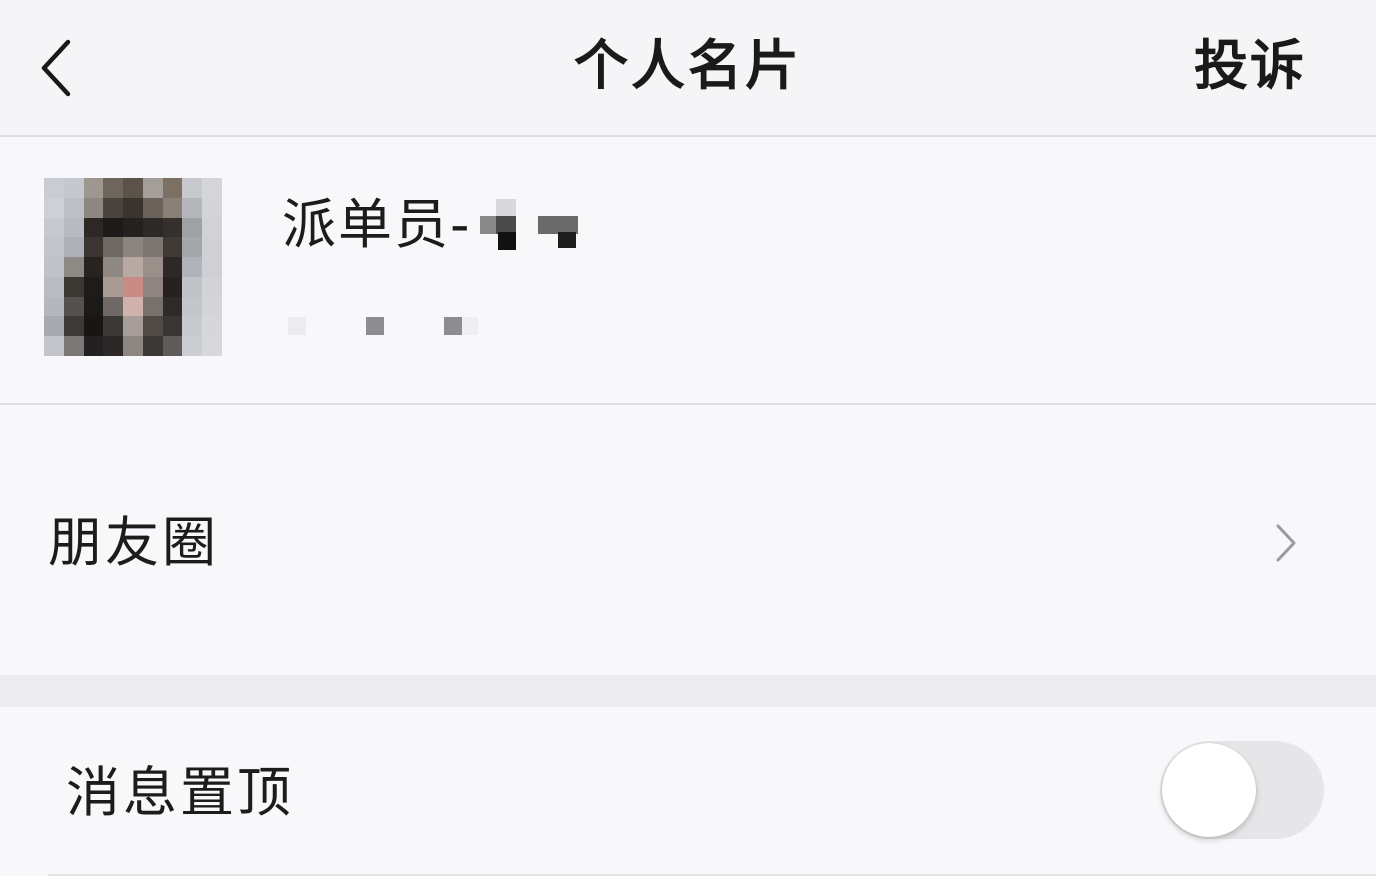 This screenshot has height=876, width=1376. I want to click on page-title: 个人名片, so click(688, 65).